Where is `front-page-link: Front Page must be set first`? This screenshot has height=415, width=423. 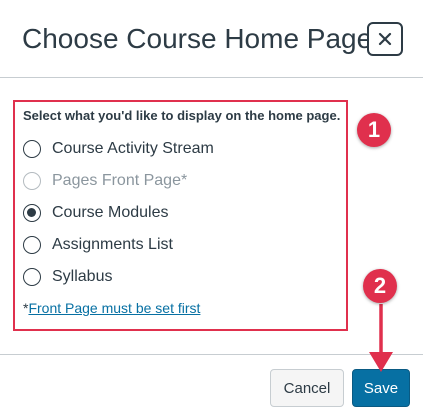
front-page-link: Front Page must be set first is located at coordinates (114, 308).